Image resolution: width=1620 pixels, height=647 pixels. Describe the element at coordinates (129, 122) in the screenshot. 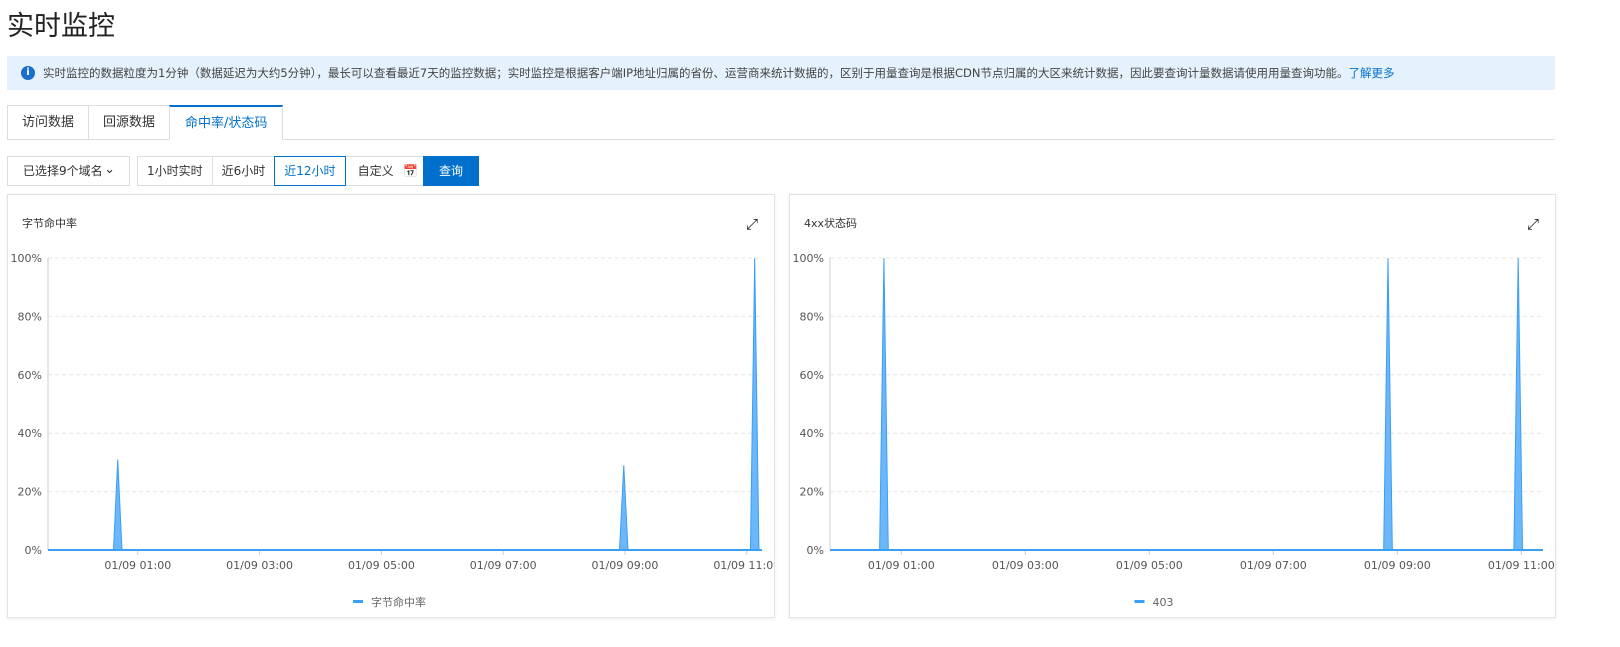

I see `tab-origin-data: 回源数据` at that location.